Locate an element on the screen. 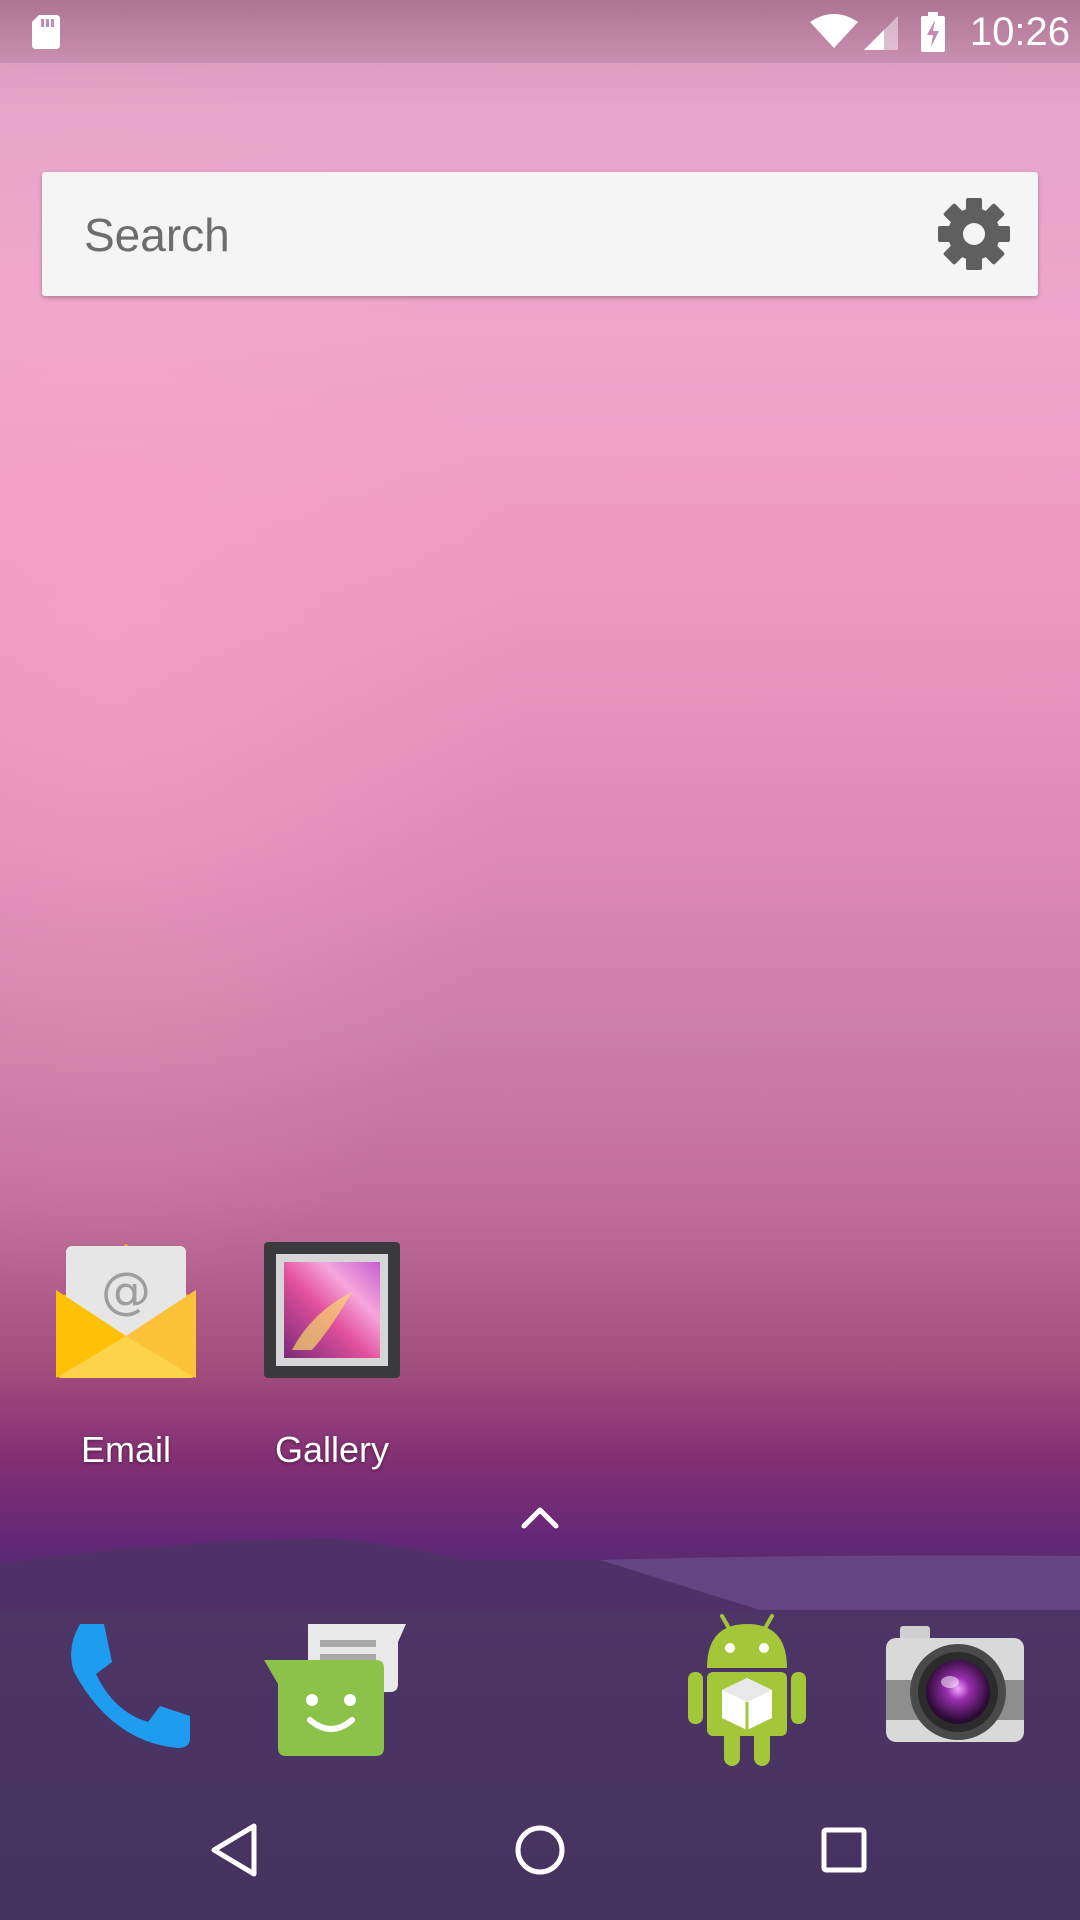 The width and height of the screenshot is (1080, 1920). app-gallery: Gallery is located at coordinates (332, 1352).